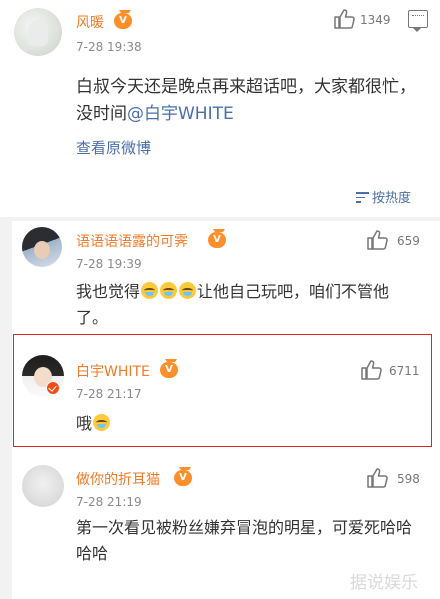 The height and width of the screenshot is (599, 440). I want to click on verified-badge-icon, so click(53, 388).